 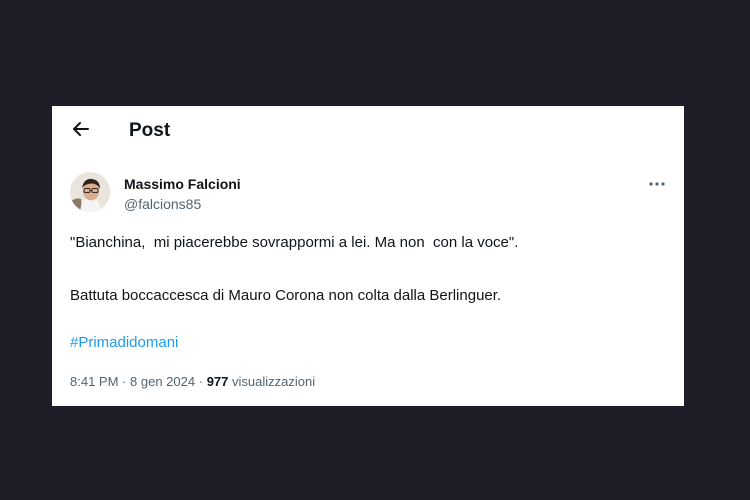 What do you see at coordinates (124, 342) in the screenshot?
I see `hashtag-link: #Primadidomani` at bounding box center [124, 342].